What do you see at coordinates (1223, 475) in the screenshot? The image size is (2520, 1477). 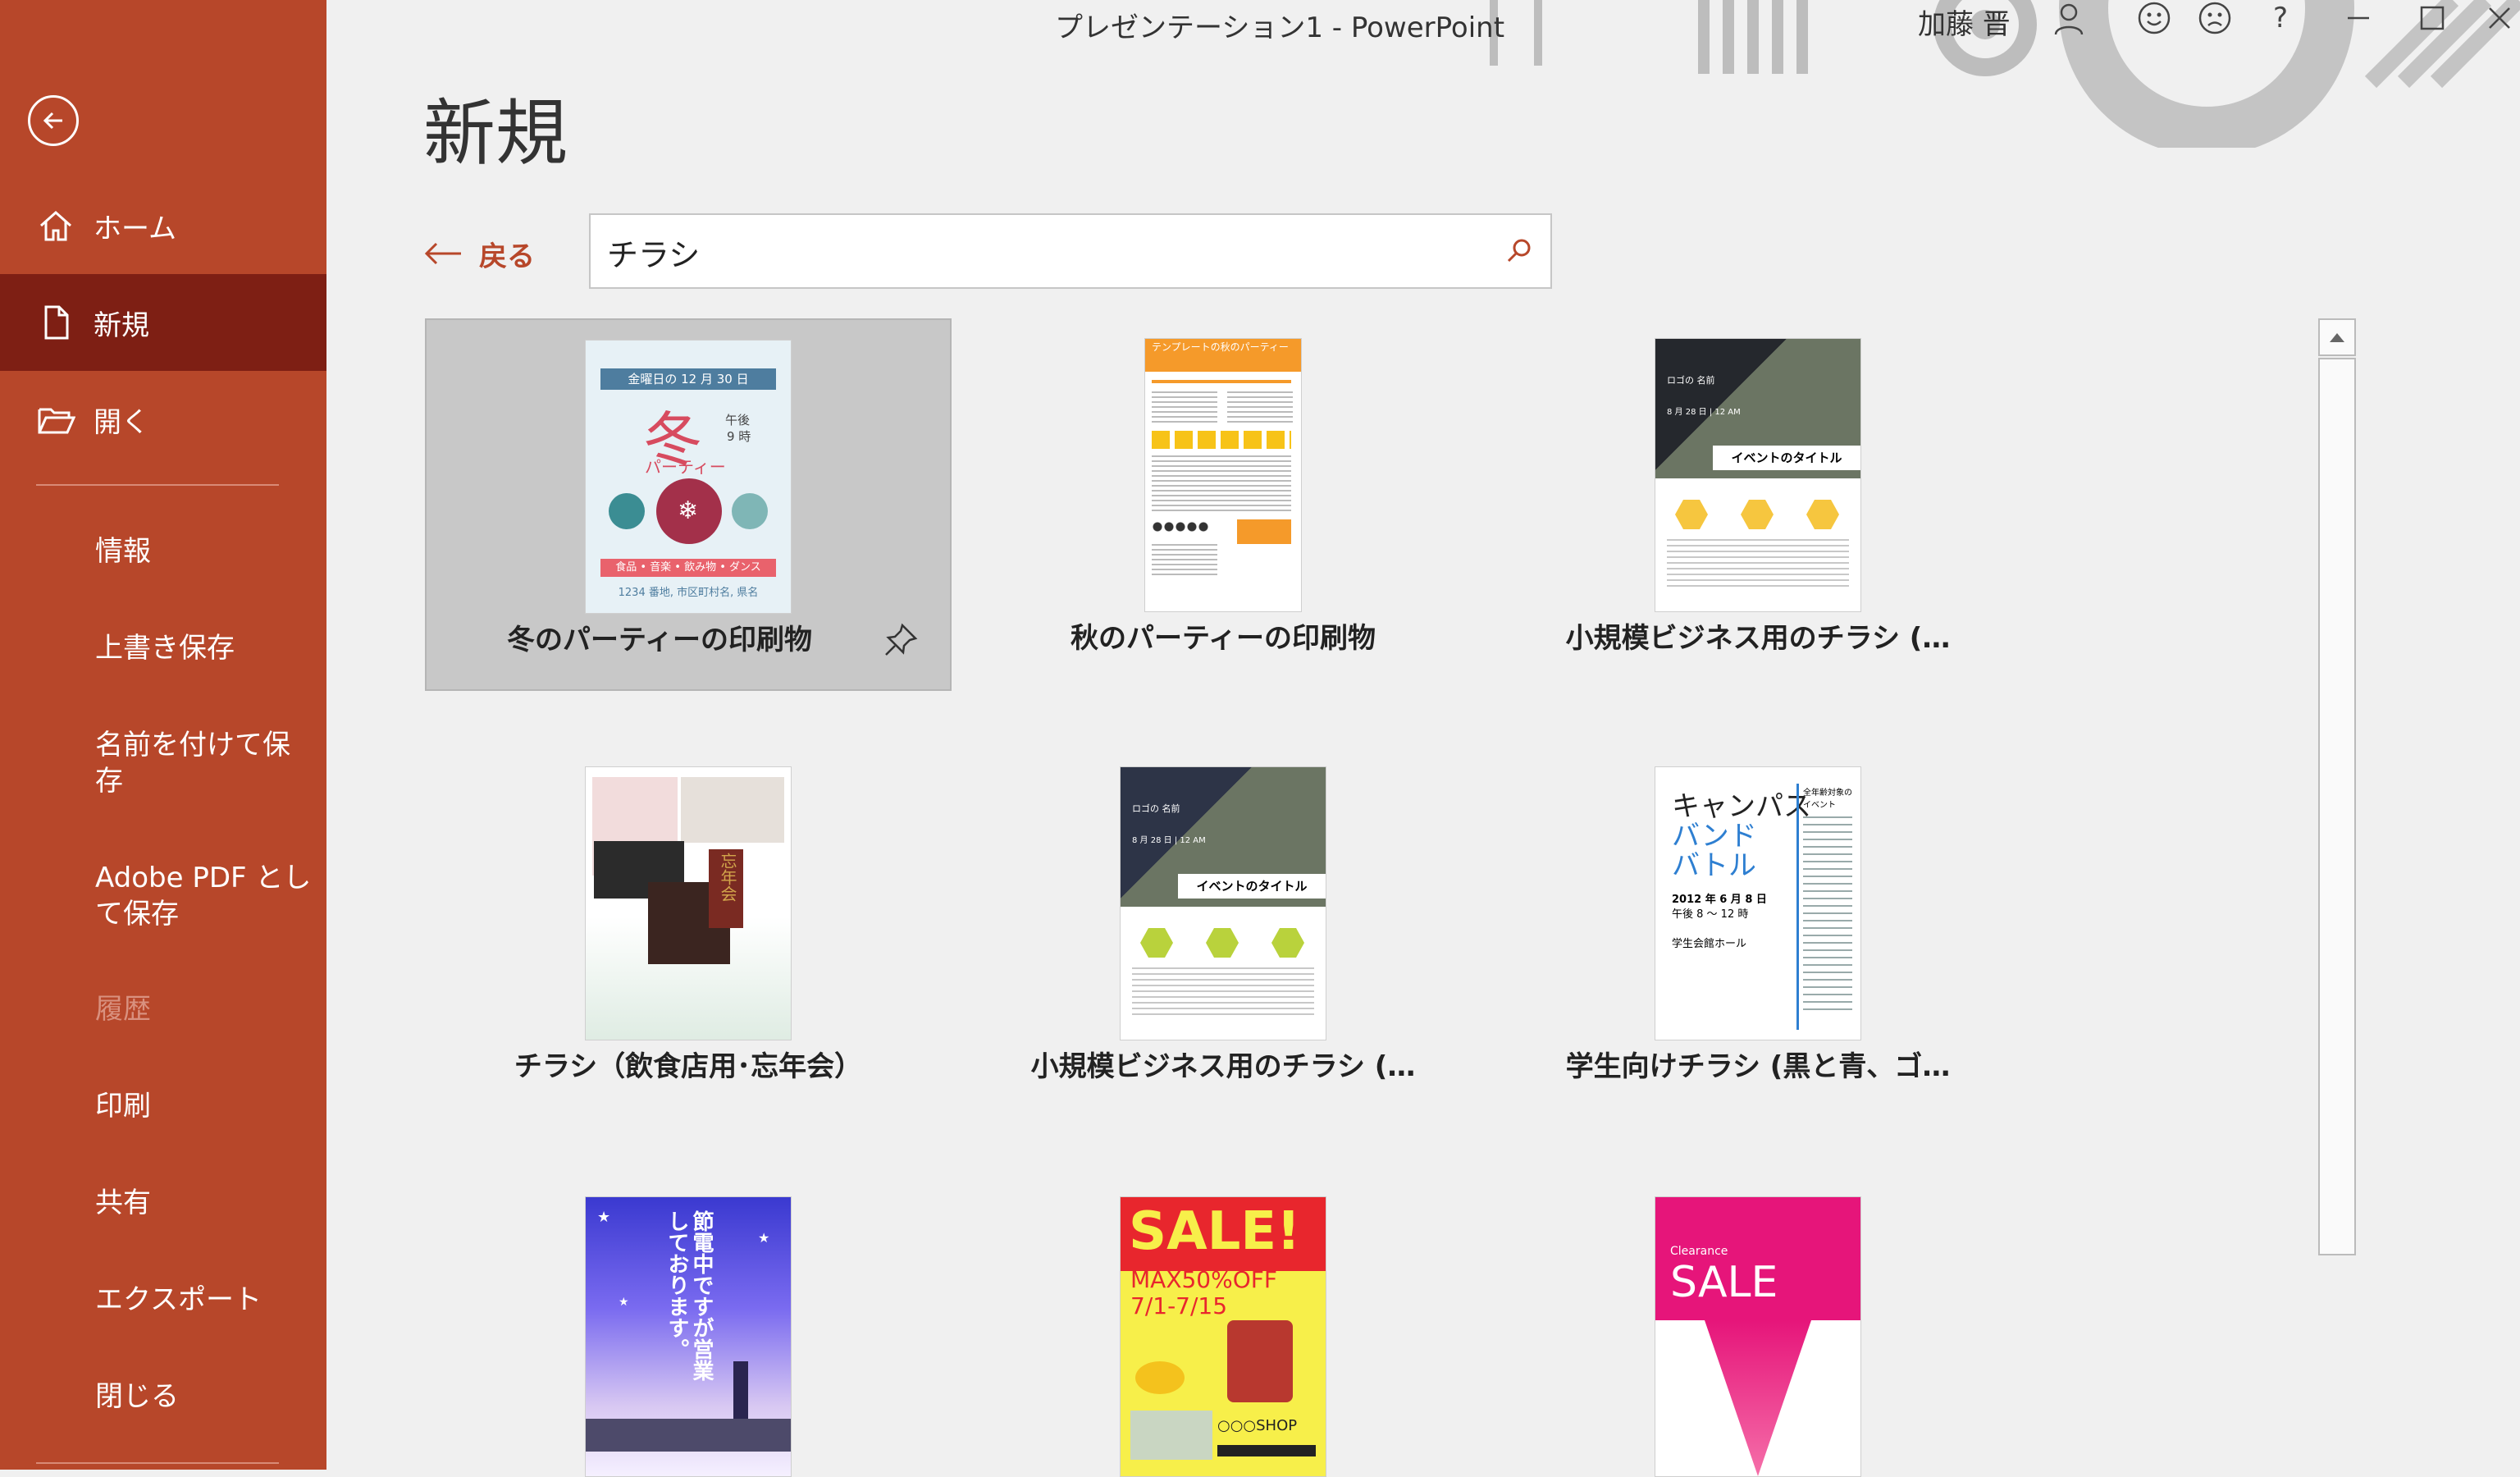 I see `template-thumbnail: テンプレートの秋のパーティー` at bounding box center [1223, 475].